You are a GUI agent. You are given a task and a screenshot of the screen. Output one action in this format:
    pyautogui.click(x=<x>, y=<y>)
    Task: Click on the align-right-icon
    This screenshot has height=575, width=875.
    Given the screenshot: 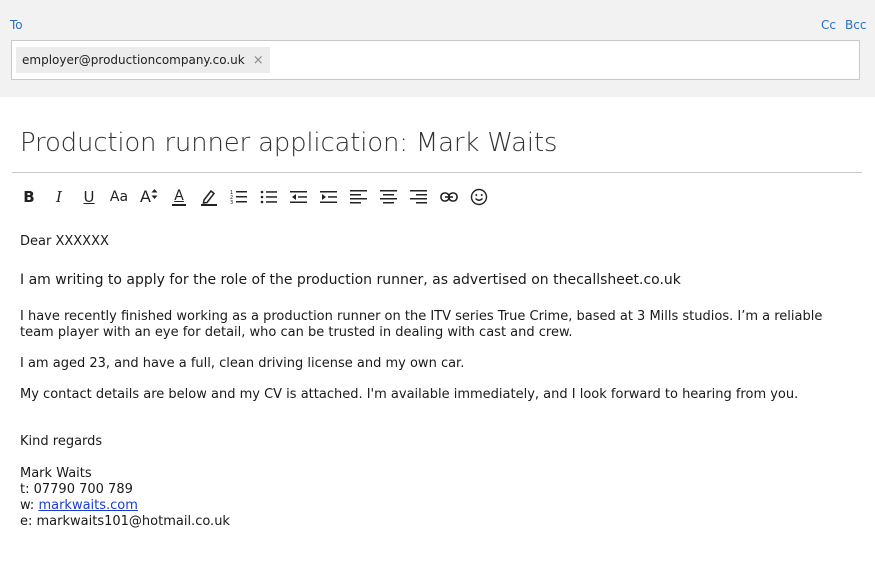 What is the action you would take?
    pyautogui.click(x=418, y=197)
    